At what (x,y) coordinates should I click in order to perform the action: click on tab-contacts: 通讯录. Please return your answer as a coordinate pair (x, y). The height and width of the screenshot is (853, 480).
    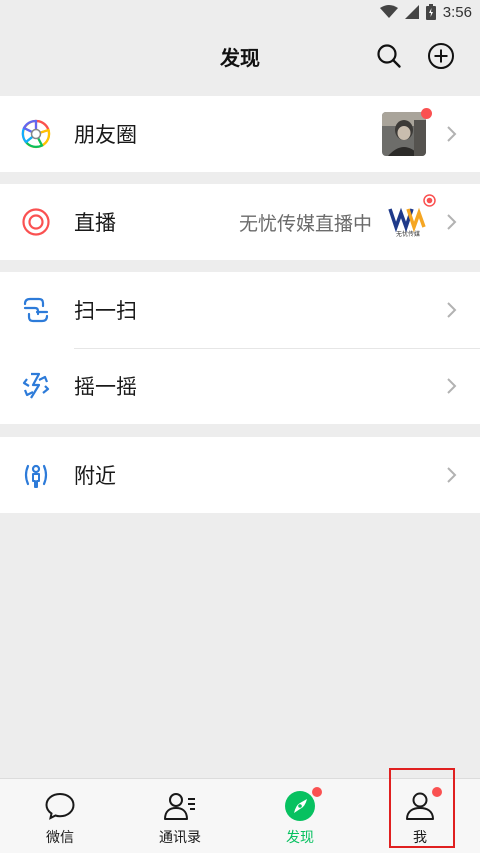
    Looking at the image, I should click on (180, 816).